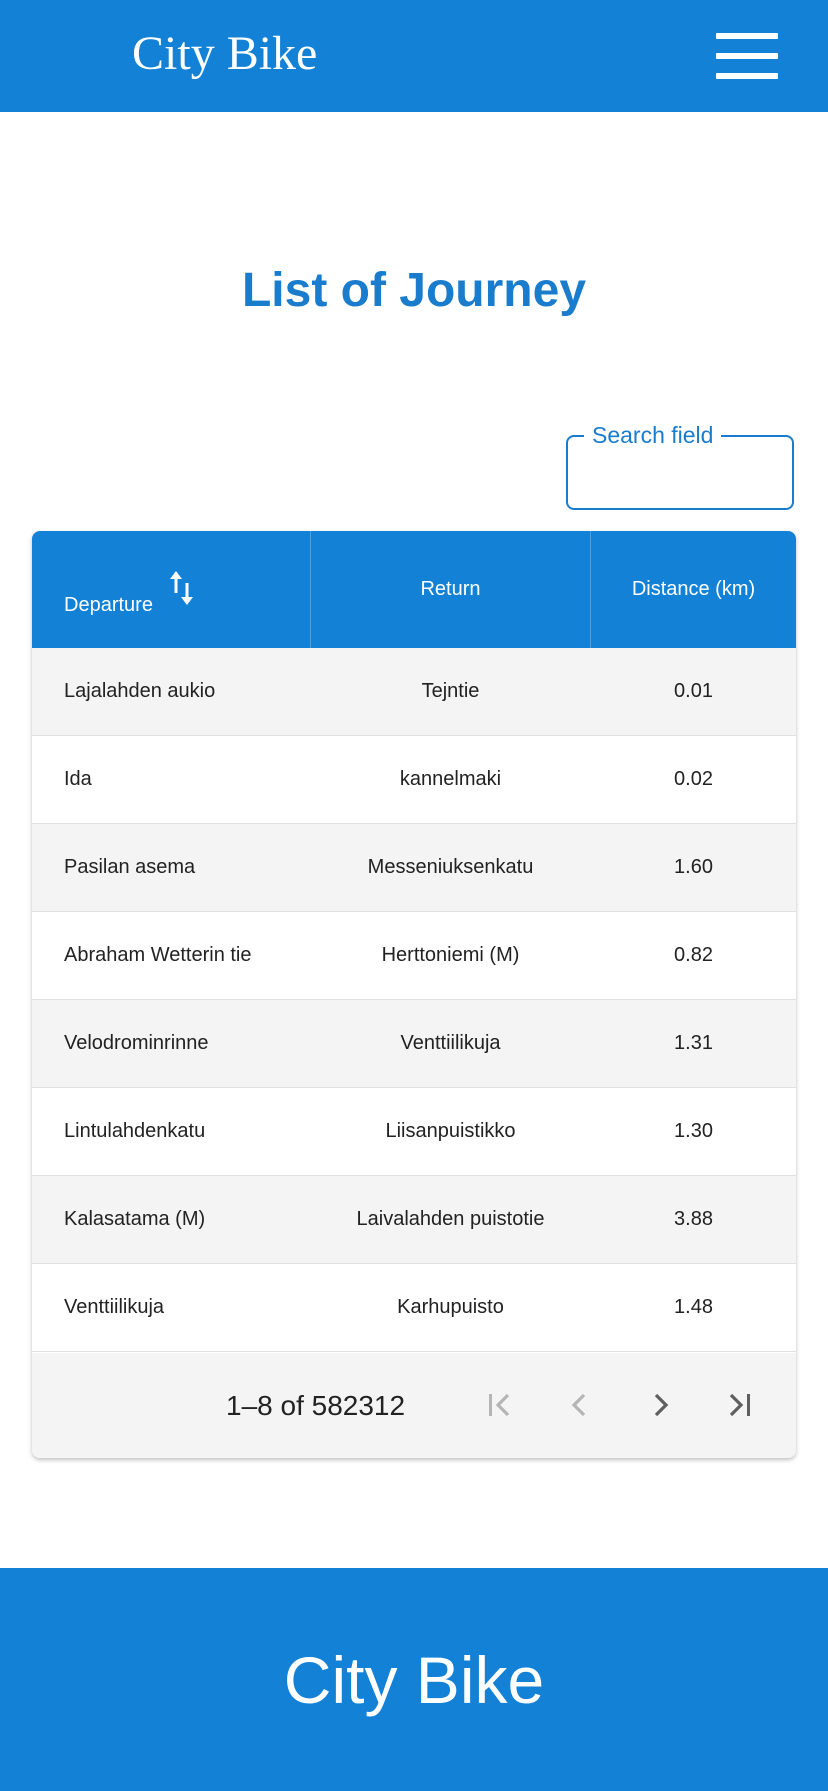 The image size is (828, 1791). Describe the element at coordinates (450, 1131) in the screenshot. I see `return-cell: Liisanpuistikko` at that location.